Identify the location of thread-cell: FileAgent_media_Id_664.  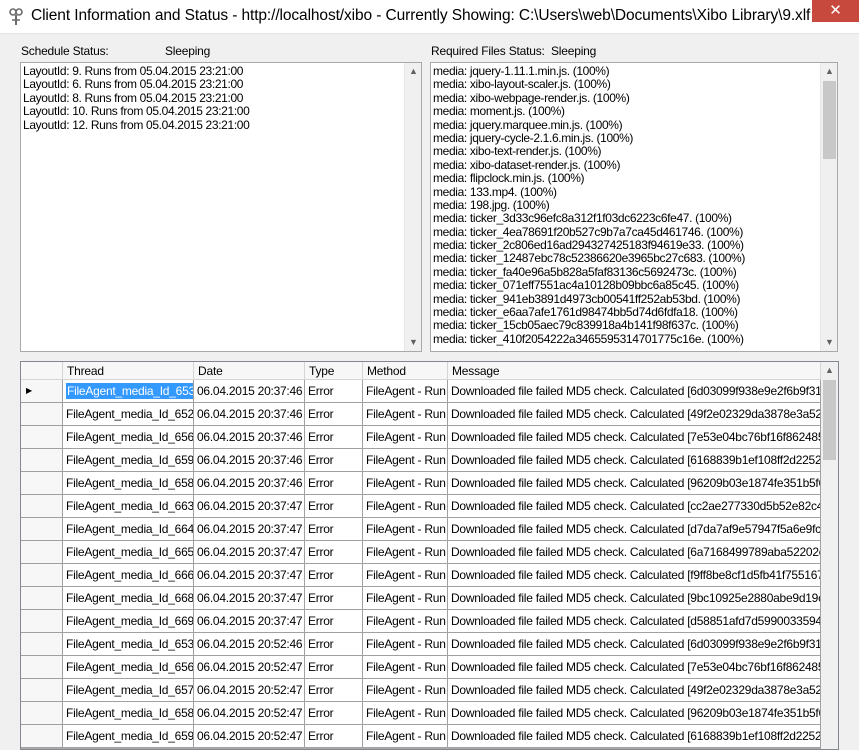
(128, 529).